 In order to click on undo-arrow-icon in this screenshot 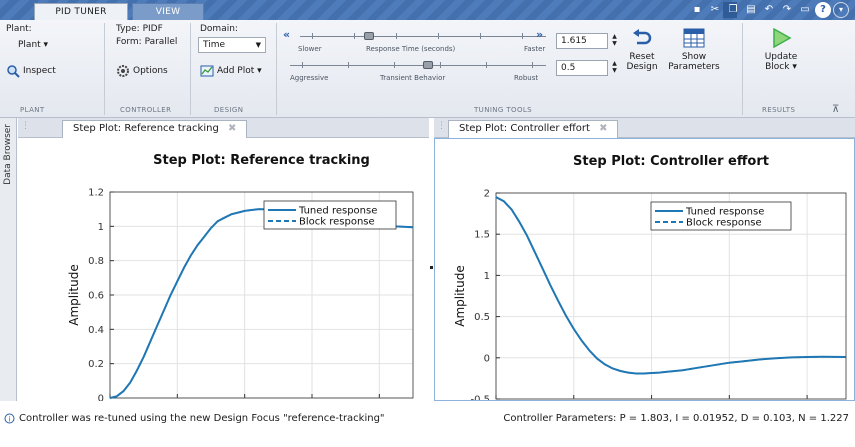, I will do `click(642, 37)`.